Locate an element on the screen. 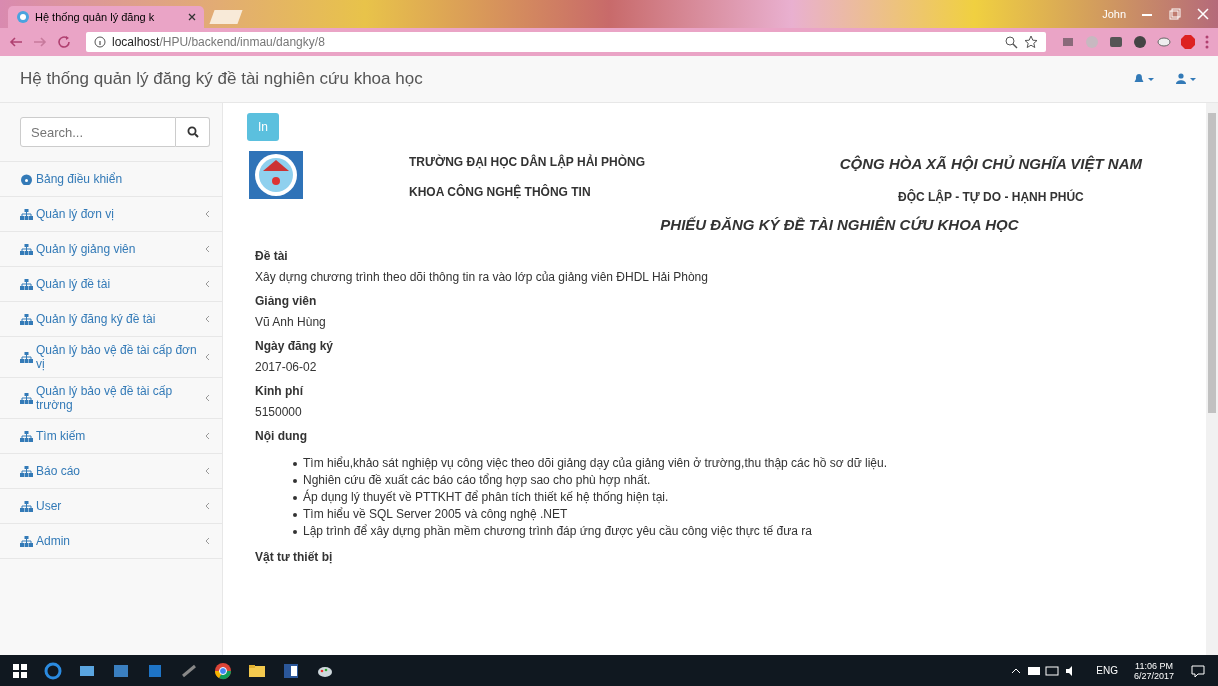 The width and height of the screenshot is (1218, 686). field-label: Nội dung is located at coordinates (281, 436).